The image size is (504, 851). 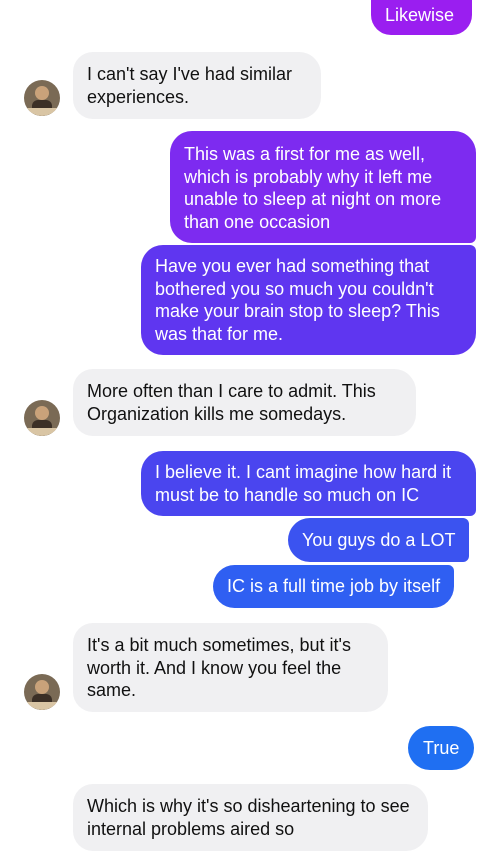 I want to click on message-text: True, so click(x=441, y=748).